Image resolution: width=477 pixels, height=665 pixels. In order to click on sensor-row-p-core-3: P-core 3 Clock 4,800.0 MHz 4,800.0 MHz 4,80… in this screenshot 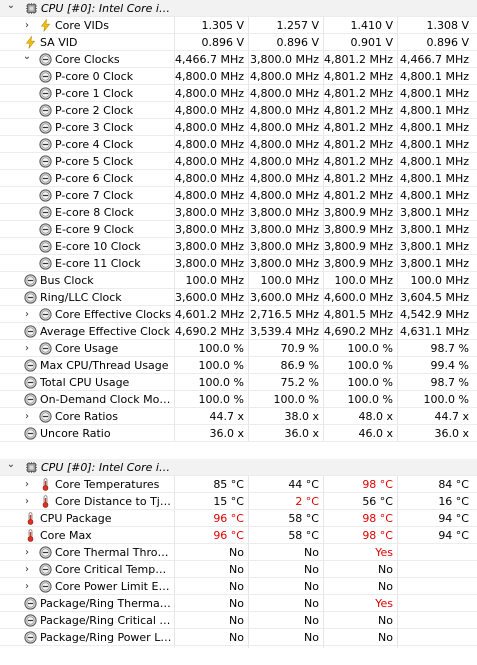, I will do `click(238, 127)`.